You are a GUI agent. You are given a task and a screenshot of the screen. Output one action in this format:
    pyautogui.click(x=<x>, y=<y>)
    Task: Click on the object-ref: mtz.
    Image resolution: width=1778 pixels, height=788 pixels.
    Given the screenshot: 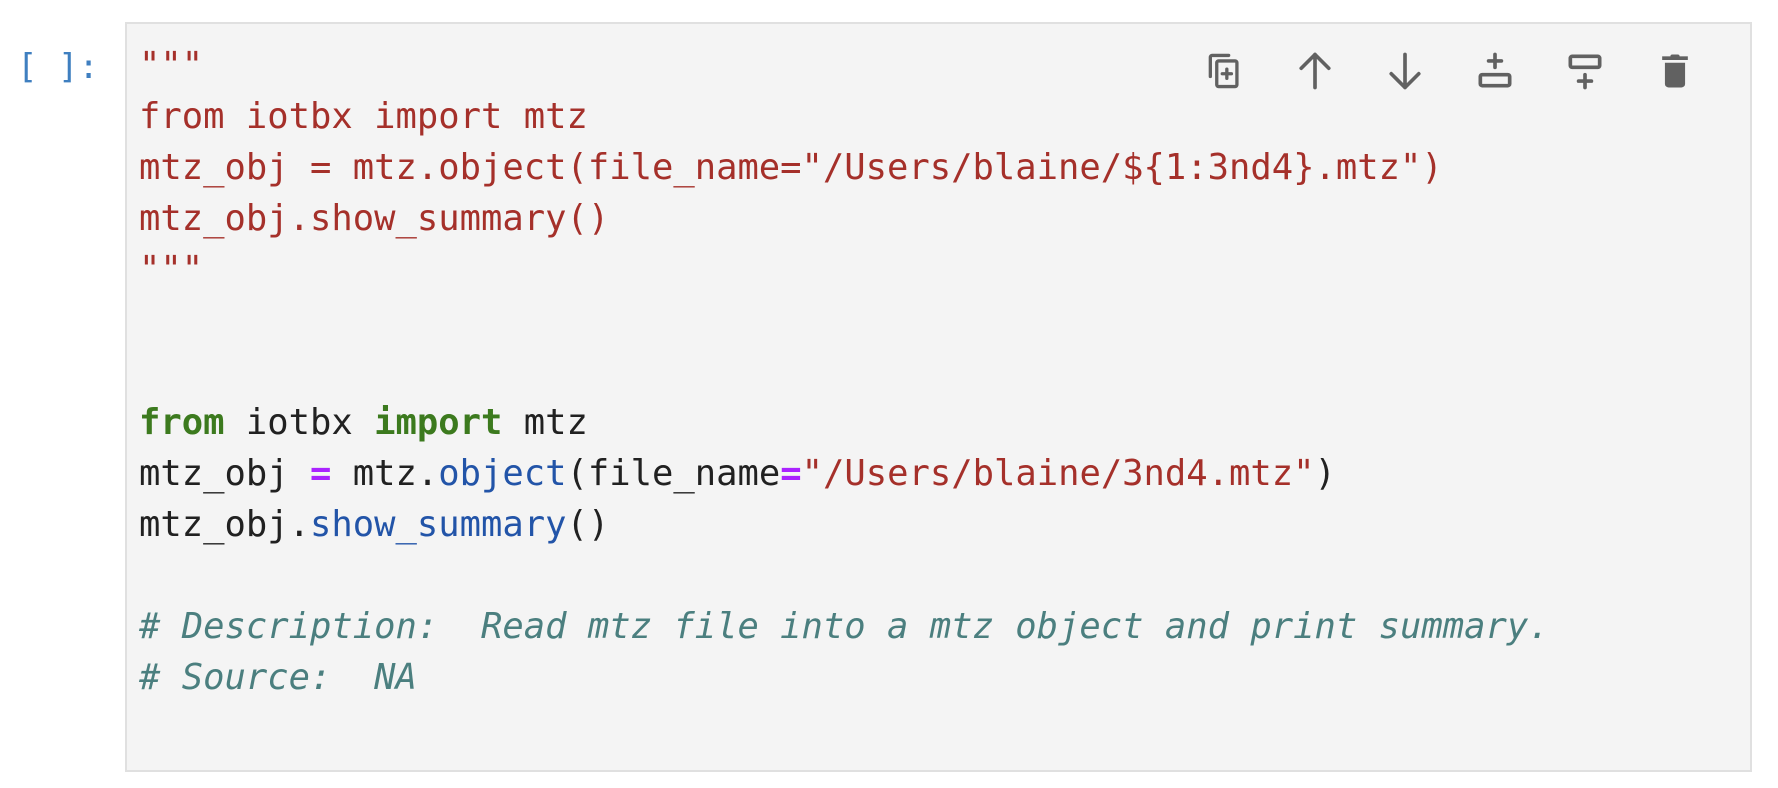 What is the action you would take?
    pyautogui.click(x=385, y=473)
    